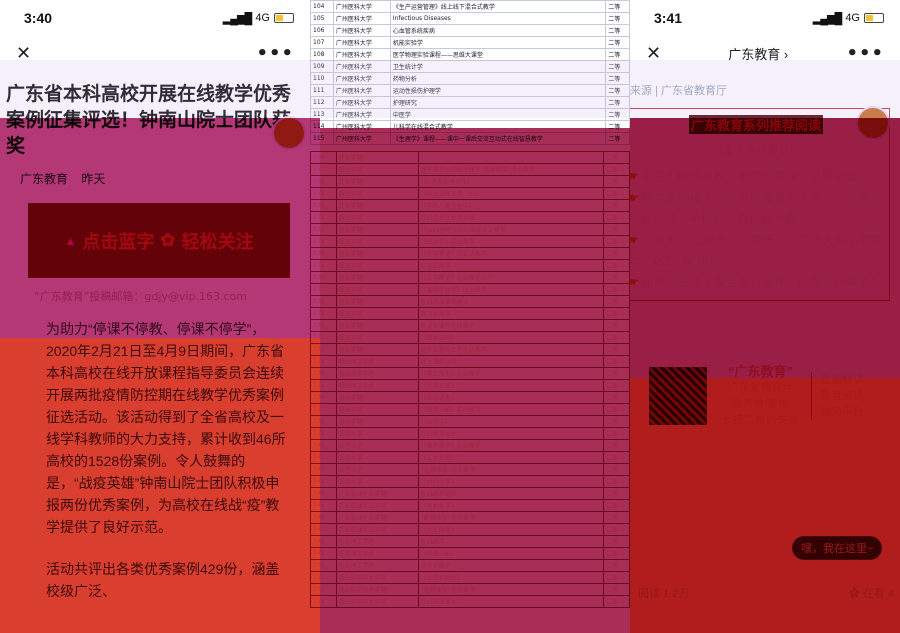  I want to click on like-count: ✿ 在看 4, so click(871, 593).